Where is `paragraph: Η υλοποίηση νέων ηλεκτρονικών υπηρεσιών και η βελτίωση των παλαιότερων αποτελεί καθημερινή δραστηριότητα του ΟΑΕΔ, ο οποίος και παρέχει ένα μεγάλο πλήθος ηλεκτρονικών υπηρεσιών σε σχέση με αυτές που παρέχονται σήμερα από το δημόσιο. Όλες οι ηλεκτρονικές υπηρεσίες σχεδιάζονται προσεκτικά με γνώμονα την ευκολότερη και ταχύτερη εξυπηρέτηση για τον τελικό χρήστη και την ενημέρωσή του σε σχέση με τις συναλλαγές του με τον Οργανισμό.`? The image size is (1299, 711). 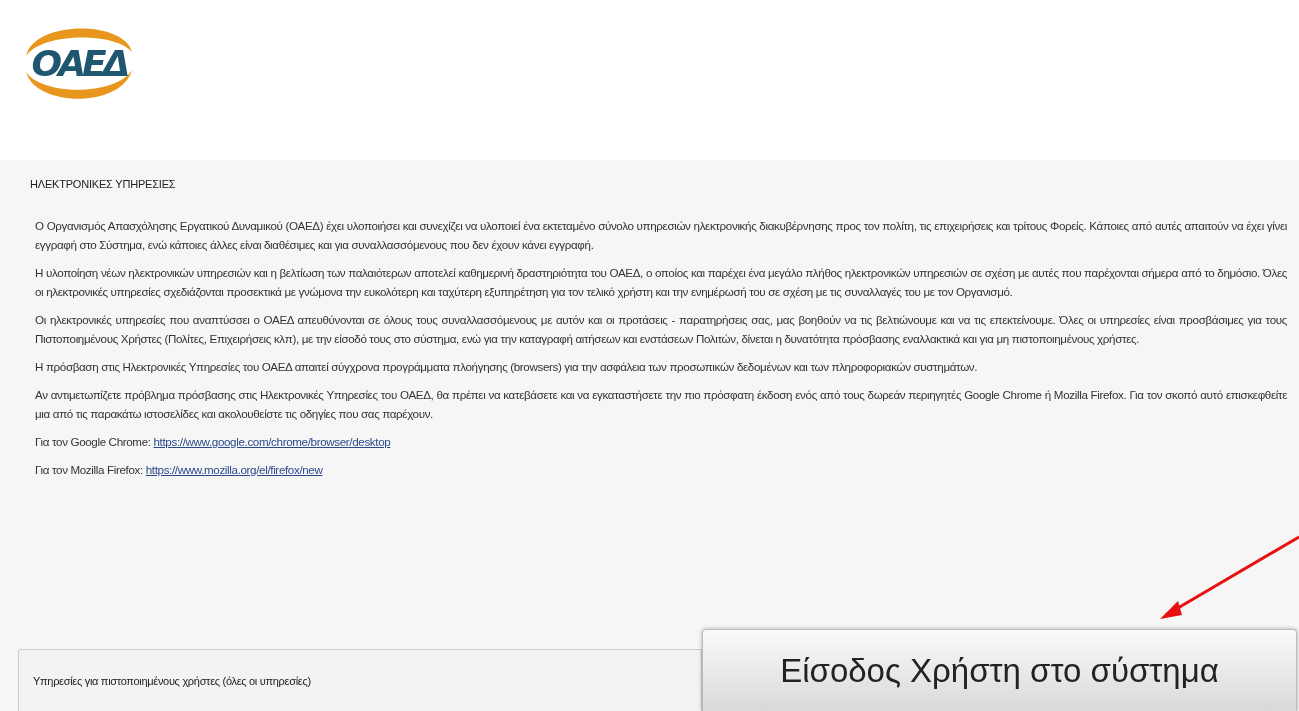 paragraph: Η υλοποίηση νέων ηλεκτρονικών υπηρεσιών και η βελτίωση των παλαιότερων αποτελεί καθημερινή δραστηριότητα του ΟΑΕΔ, ο οποίος και παρέχει ένα μεγάλο πλήθος ηλεκτρονικών υπηρεσιών σε σχέση με αυτές που παρέχονται σήμερα από το δημόσιο. Όλες οι ηλεκτρονικές υπηρεσίες σχεδιάζονται προσεκτικά με γνώμονα την ευκολότερη και ταχύτερη εξυπηρέτηση για τον τελικό χρήστη και την ενημέρωσή του σε σχέση με τις συναλλαγές του με τον Οργανισμό. is located at coordinates (661, 282).